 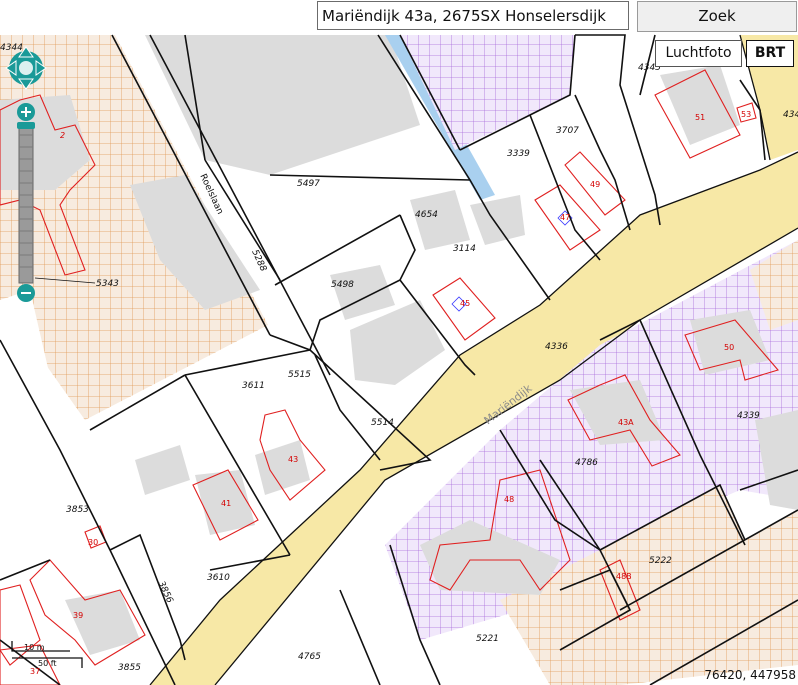 I want to click on parcel-label: 4654, so click(x=426, y=215).